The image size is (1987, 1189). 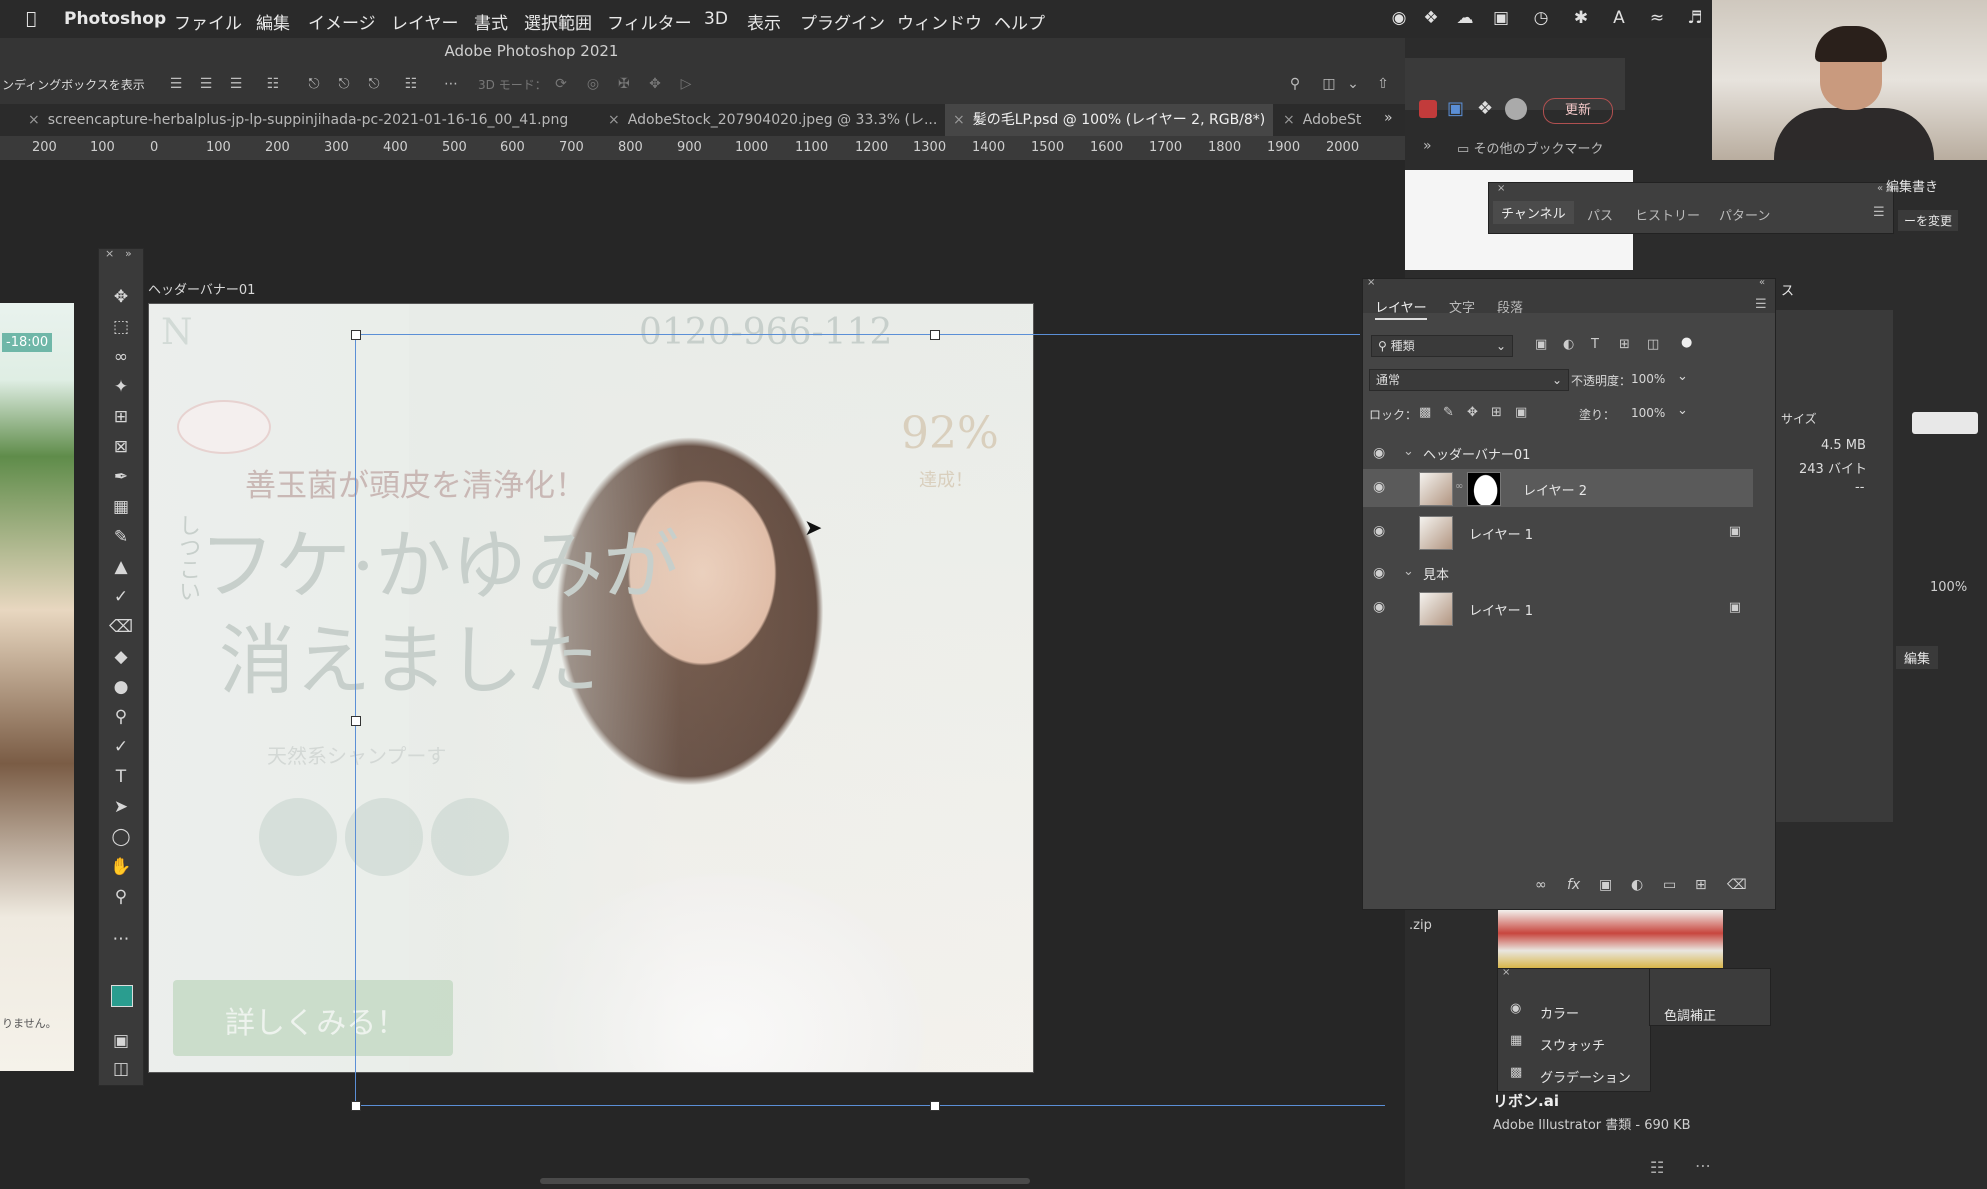 I want to click on link-layers-icon: ∞, so click(x=1541, y=885).